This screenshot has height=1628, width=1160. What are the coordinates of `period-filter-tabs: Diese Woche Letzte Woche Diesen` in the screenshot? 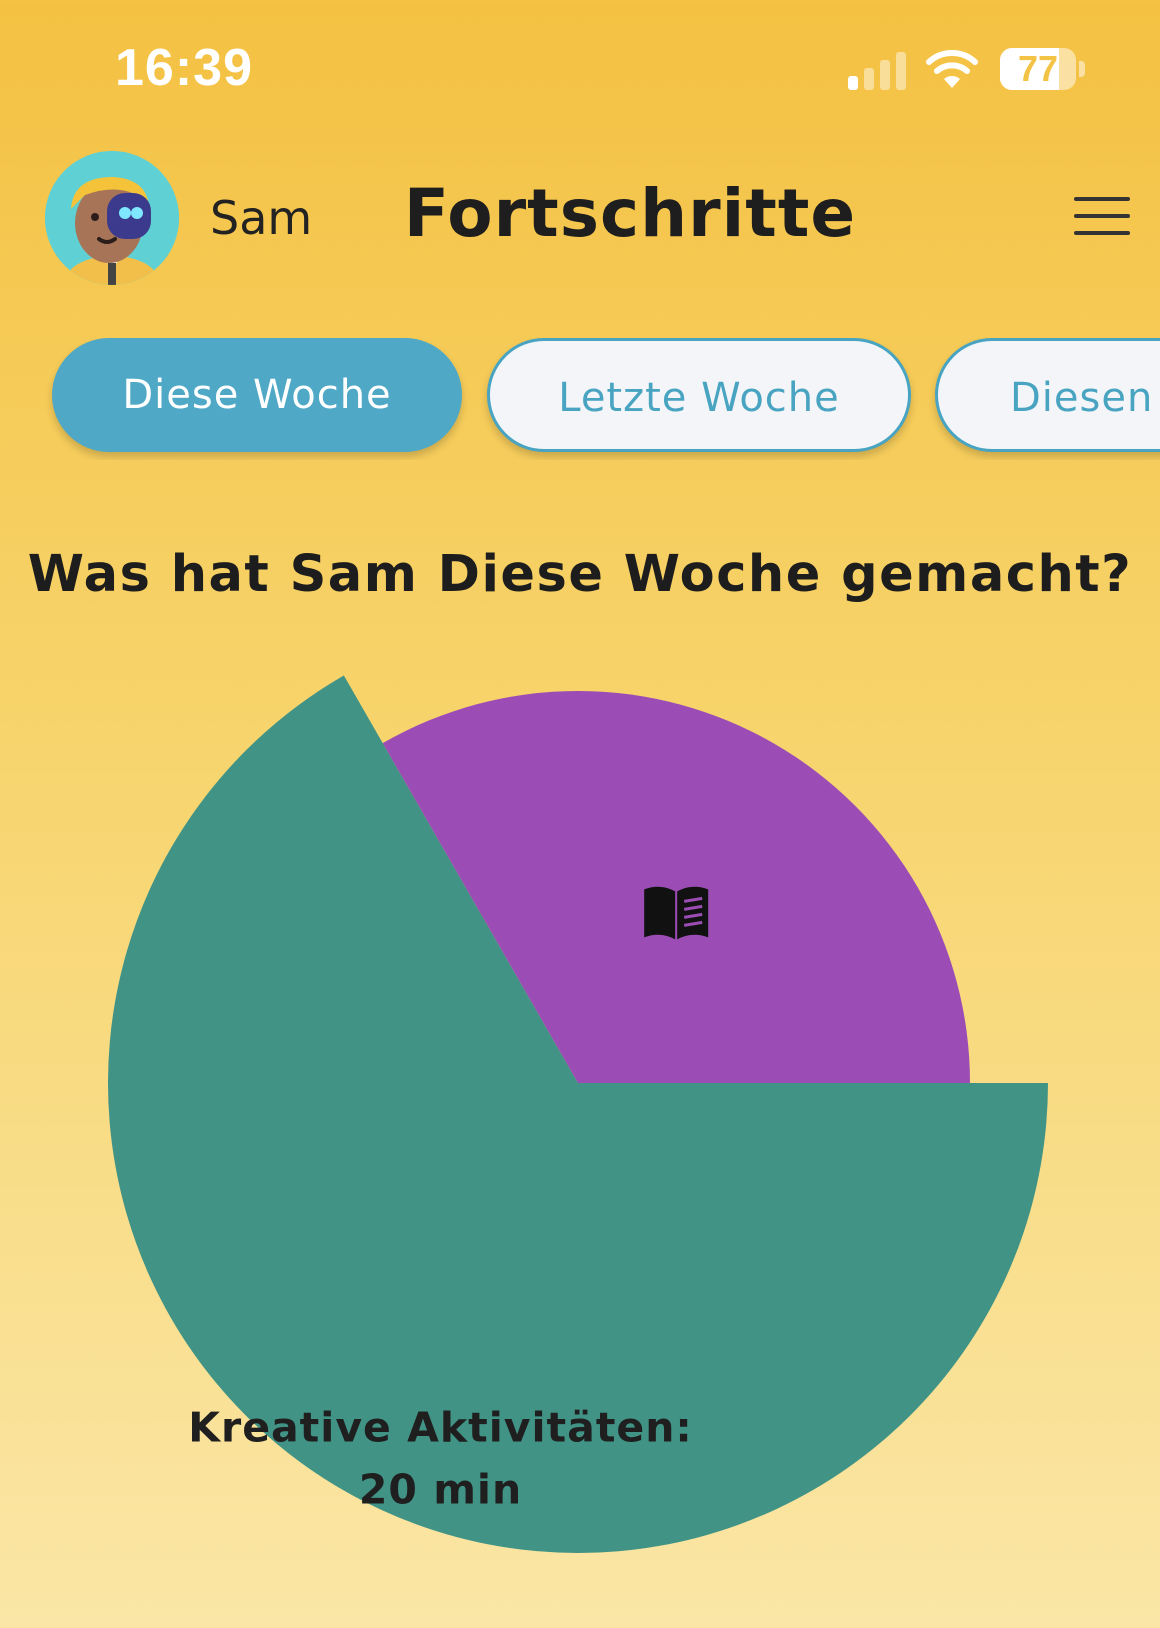 It's located at (580, 399).